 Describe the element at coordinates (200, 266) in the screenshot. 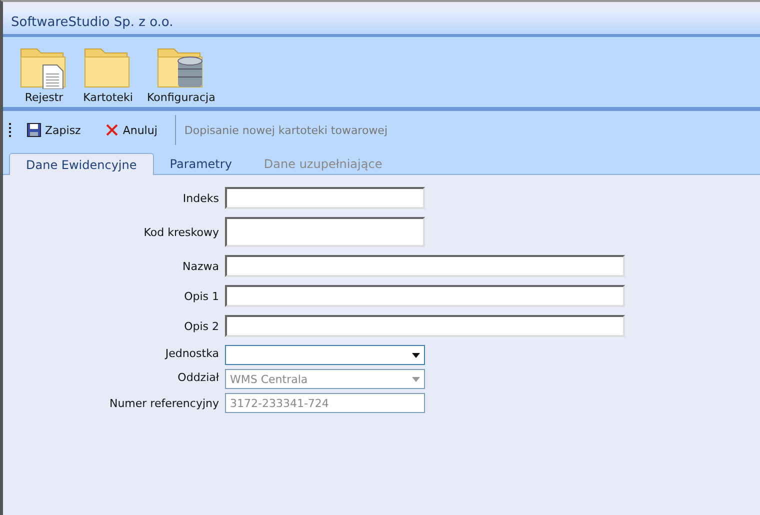

I see `field-label: Nazwa` at that location.